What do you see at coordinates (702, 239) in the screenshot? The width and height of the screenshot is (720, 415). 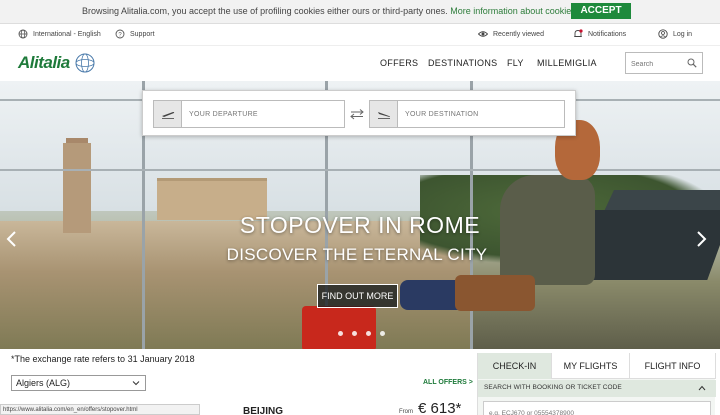 I see `chevron-right-icon` at bounding box center [702, 239].